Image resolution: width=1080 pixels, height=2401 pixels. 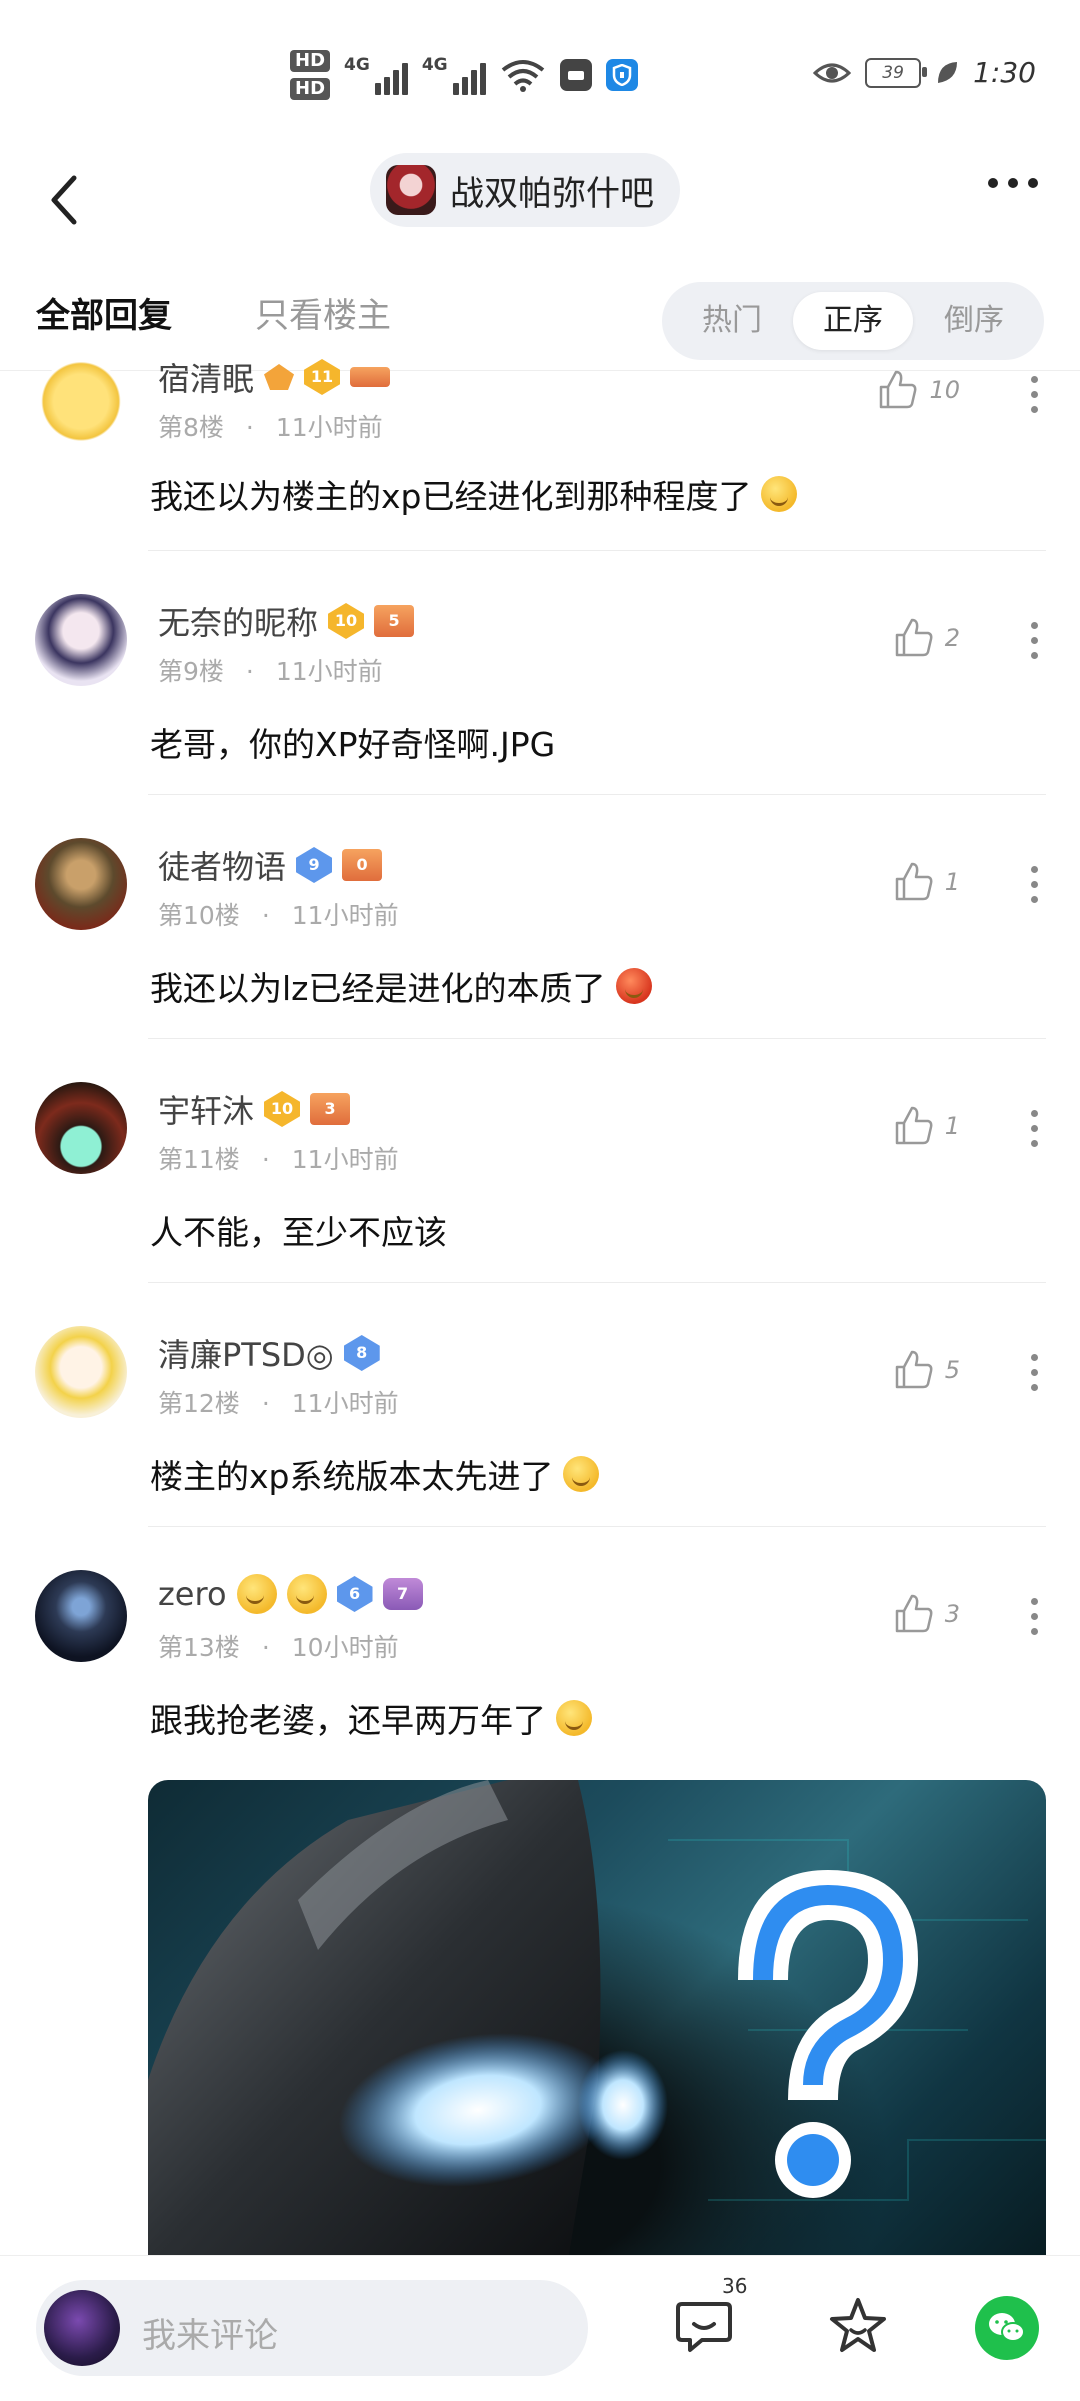 What do you see at coordinates (948, 72) in the screenshot?
I see `leaf-icon` at bounding box center [948, 72].